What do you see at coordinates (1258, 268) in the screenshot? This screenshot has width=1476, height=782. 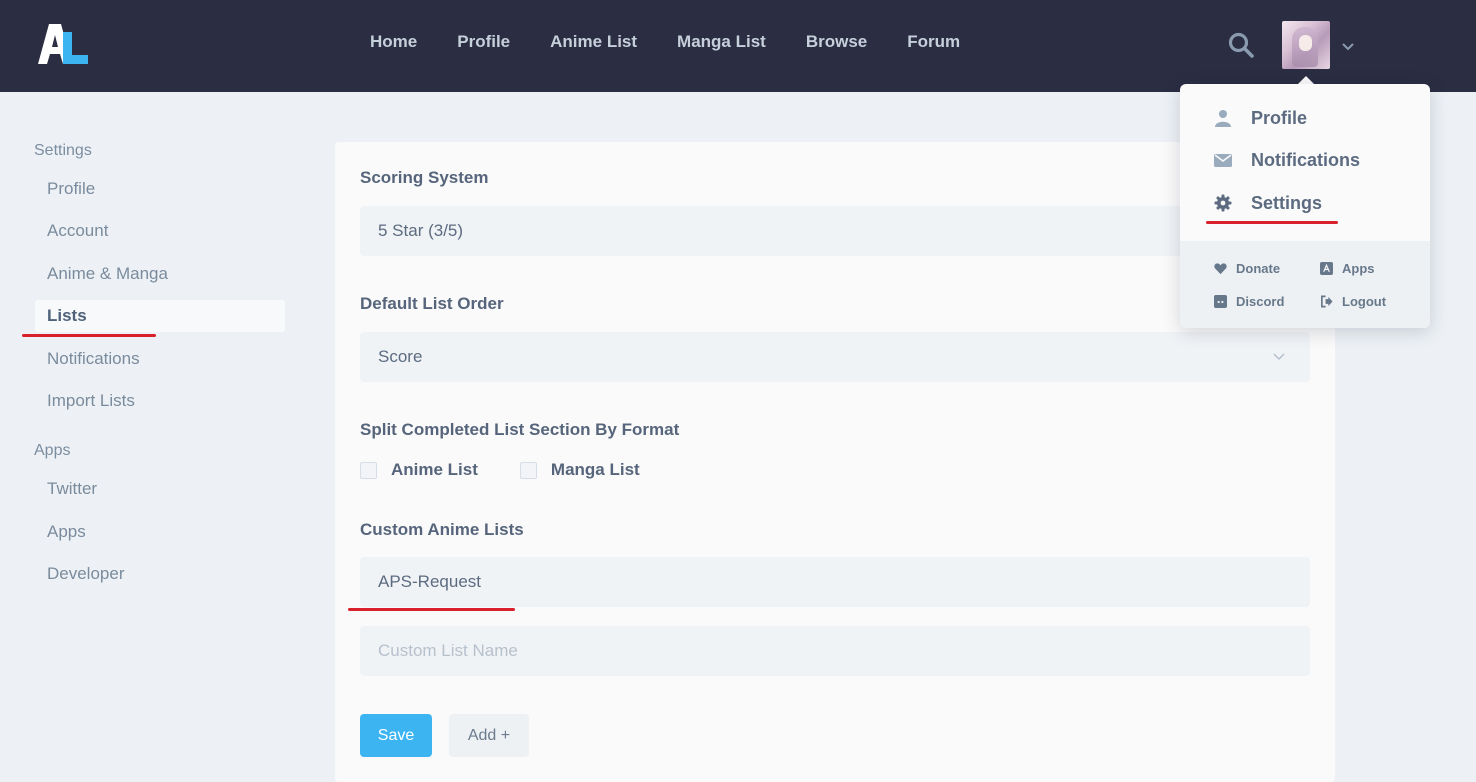 I see `dropdown-donate-label: Donate` at bounding box center [1258, 268].